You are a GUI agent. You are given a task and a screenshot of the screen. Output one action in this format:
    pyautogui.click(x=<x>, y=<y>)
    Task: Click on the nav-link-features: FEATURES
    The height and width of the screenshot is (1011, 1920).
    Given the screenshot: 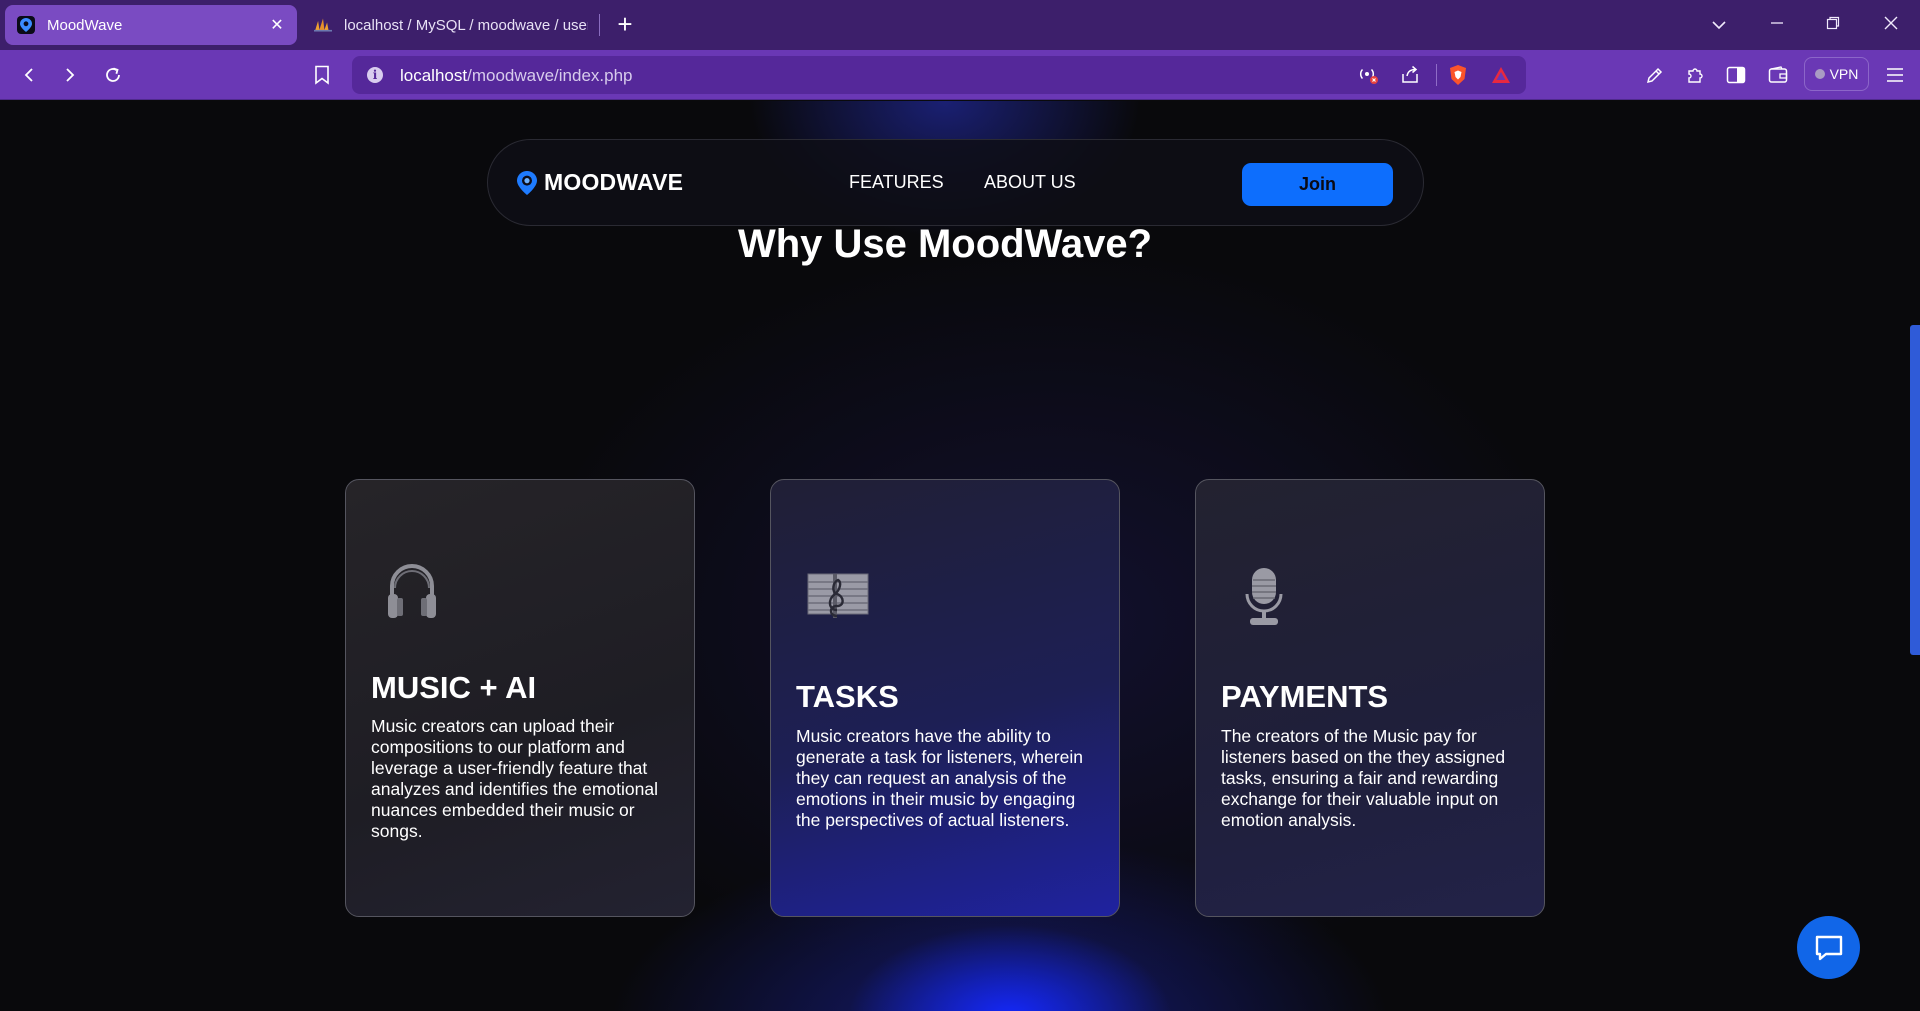 What is the action you would take?
    pyautogui.click(x=896, y=182)
    